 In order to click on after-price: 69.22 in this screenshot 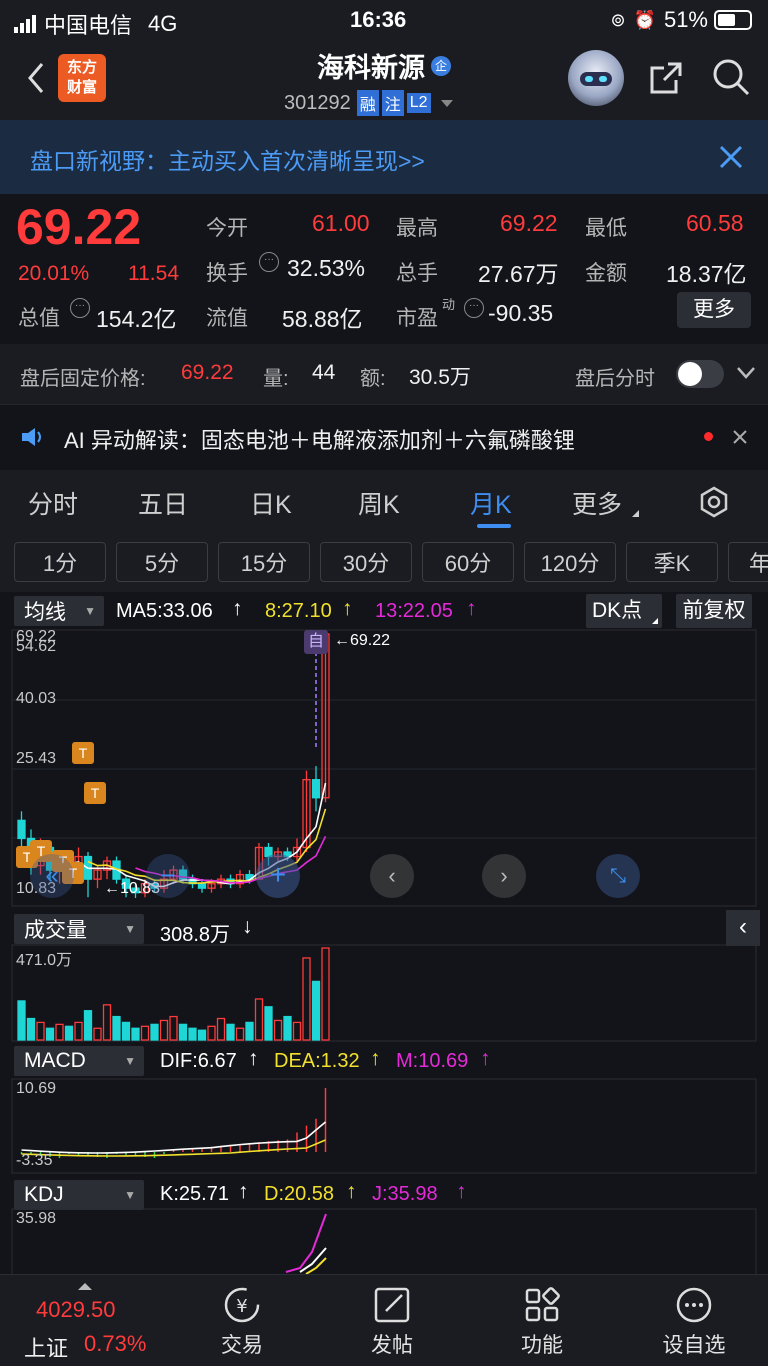, I will do `click(207, 372)`.